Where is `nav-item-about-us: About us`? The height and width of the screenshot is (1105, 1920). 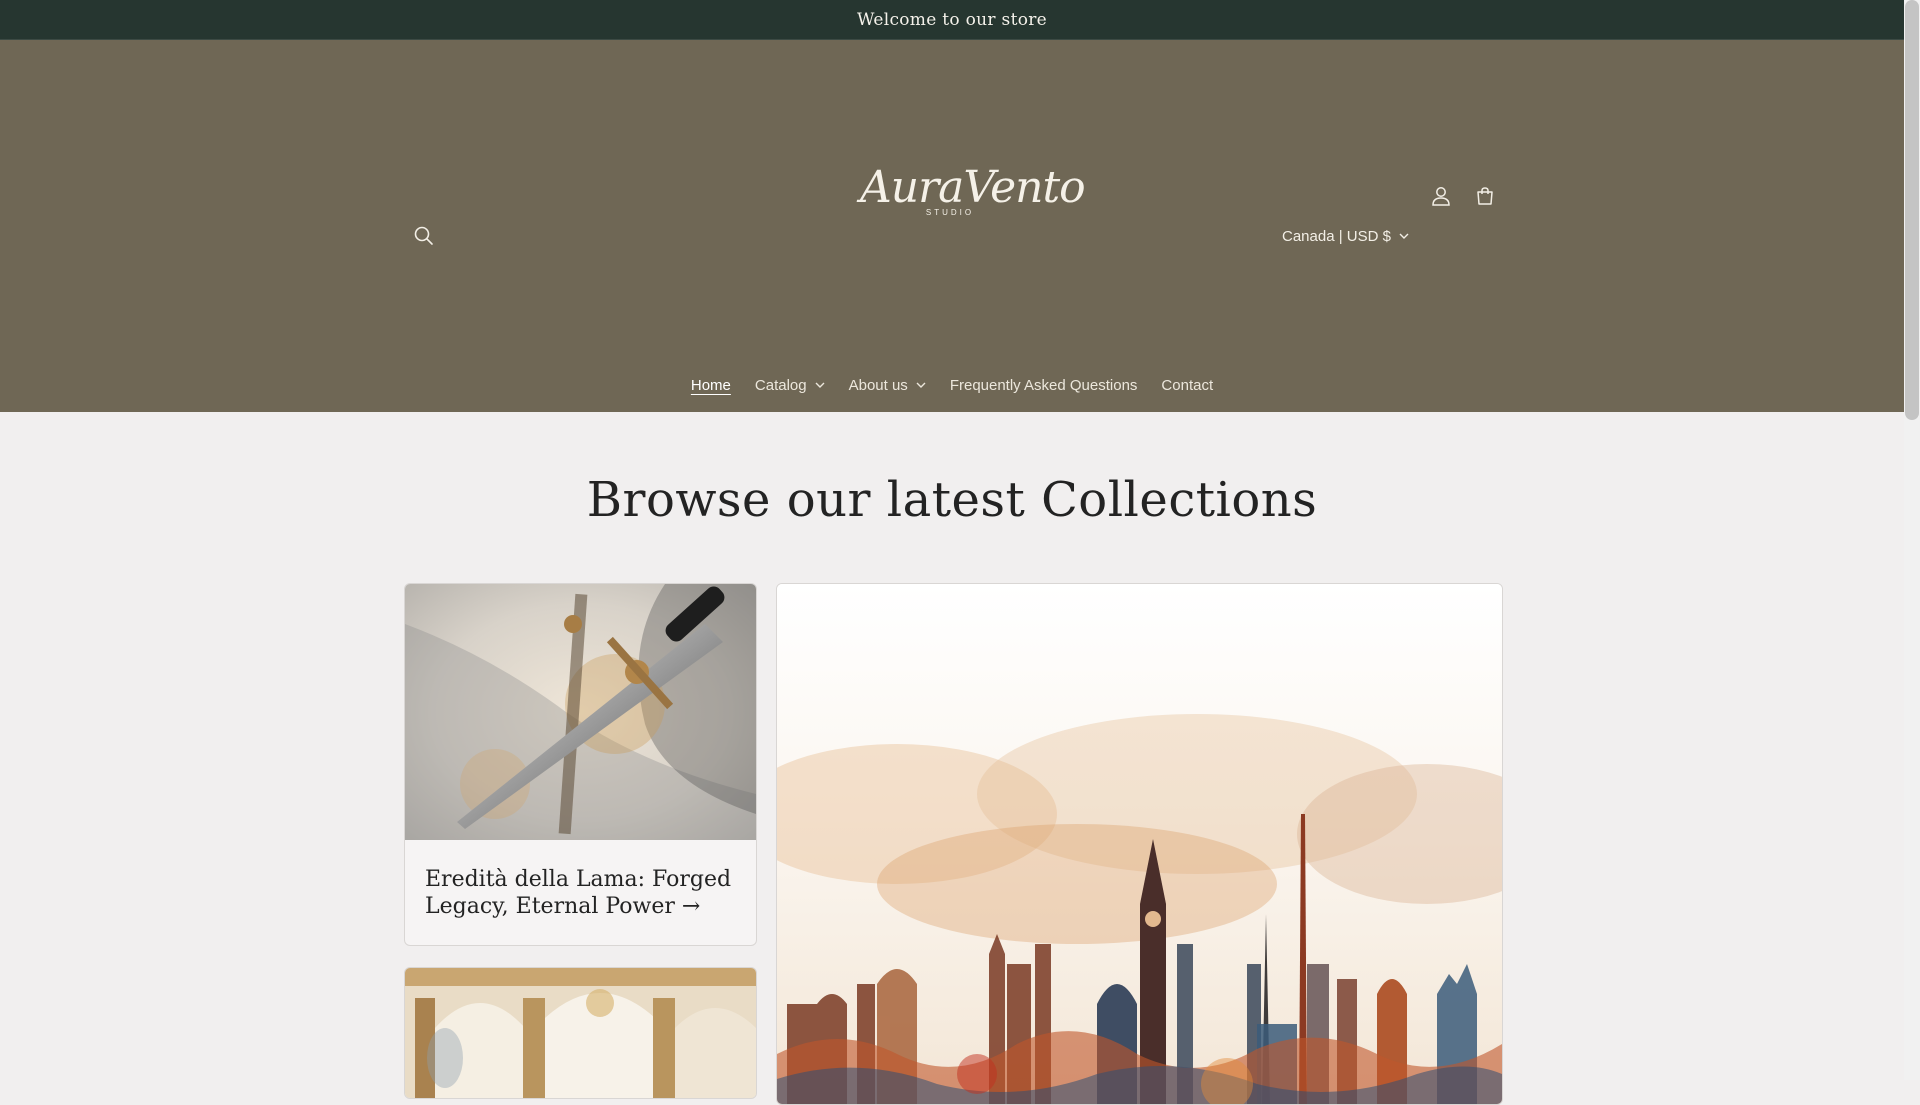
nav-item-about-us: About us is located at coordinates (887, 385).